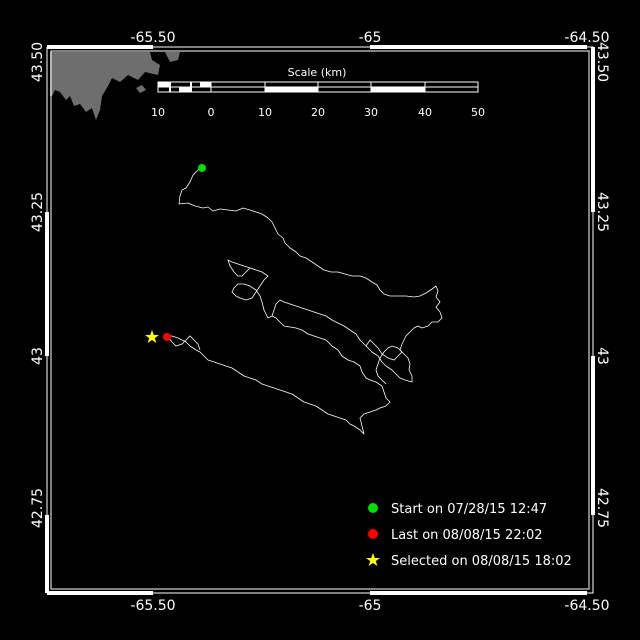  Describe the element at coordinates (371, 112) in the screenshot. I see `scale-label: 30` at that location.